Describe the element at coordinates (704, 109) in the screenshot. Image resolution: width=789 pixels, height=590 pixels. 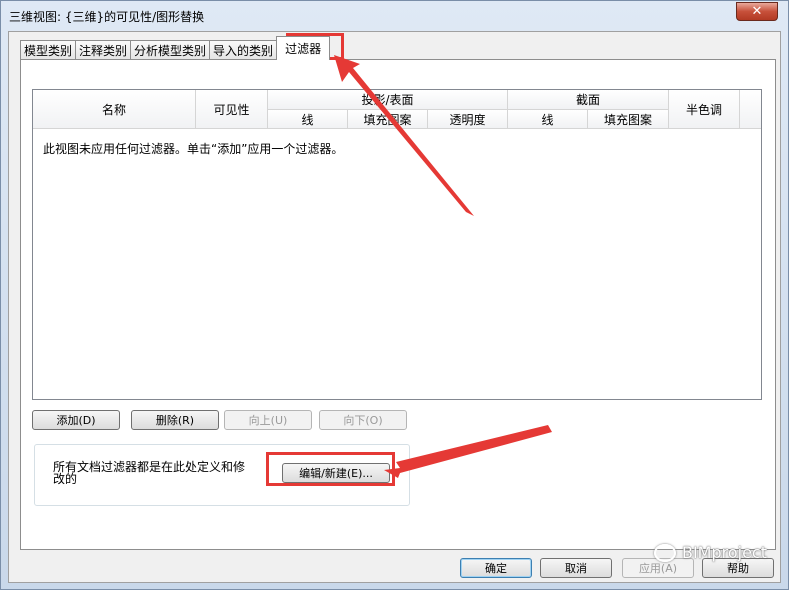
I see `header-halftone: 半色调` at that location.